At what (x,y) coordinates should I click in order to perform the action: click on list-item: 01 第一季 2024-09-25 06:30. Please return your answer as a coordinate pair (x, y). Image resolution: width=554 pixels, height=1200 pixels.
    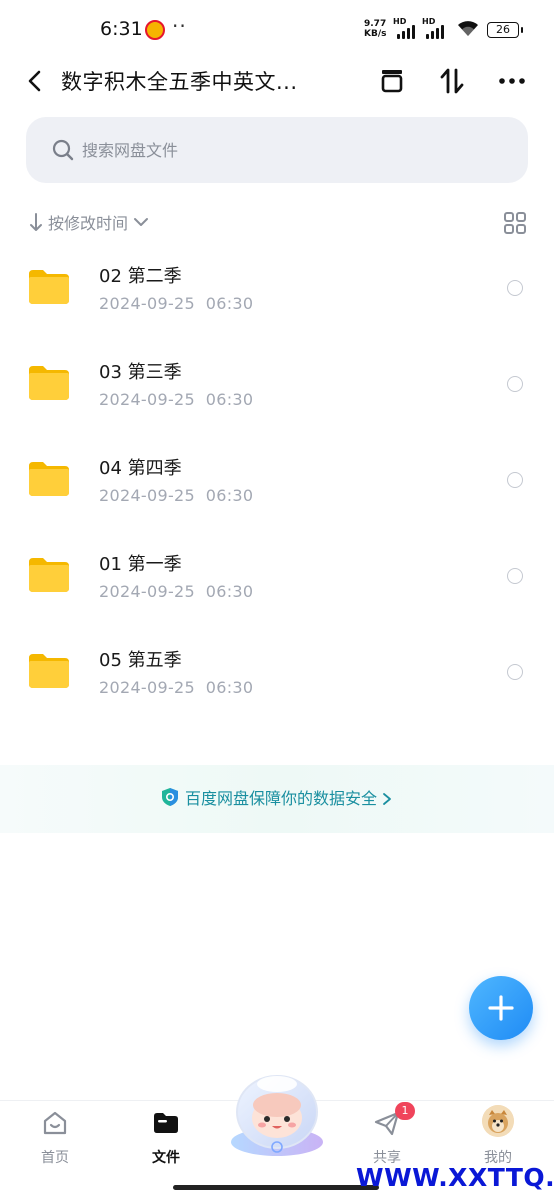
    Looking at the image, I should click on (277, 576).